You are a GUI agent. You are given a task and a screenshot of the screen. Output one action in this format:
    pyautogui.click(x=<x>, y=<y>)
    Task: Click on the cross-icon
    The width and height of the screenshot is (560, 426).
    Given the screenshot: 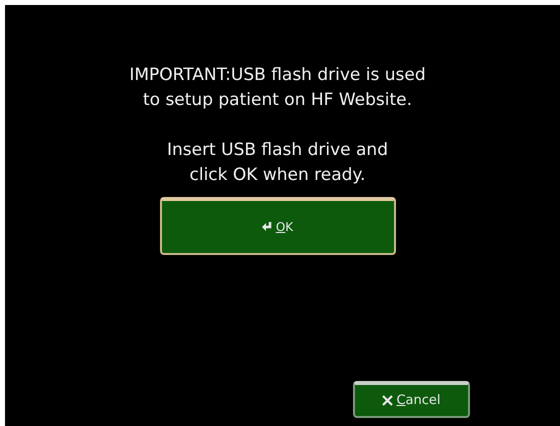 What is the action you would take?
    pyautogui.click(x=388, y=400)
    